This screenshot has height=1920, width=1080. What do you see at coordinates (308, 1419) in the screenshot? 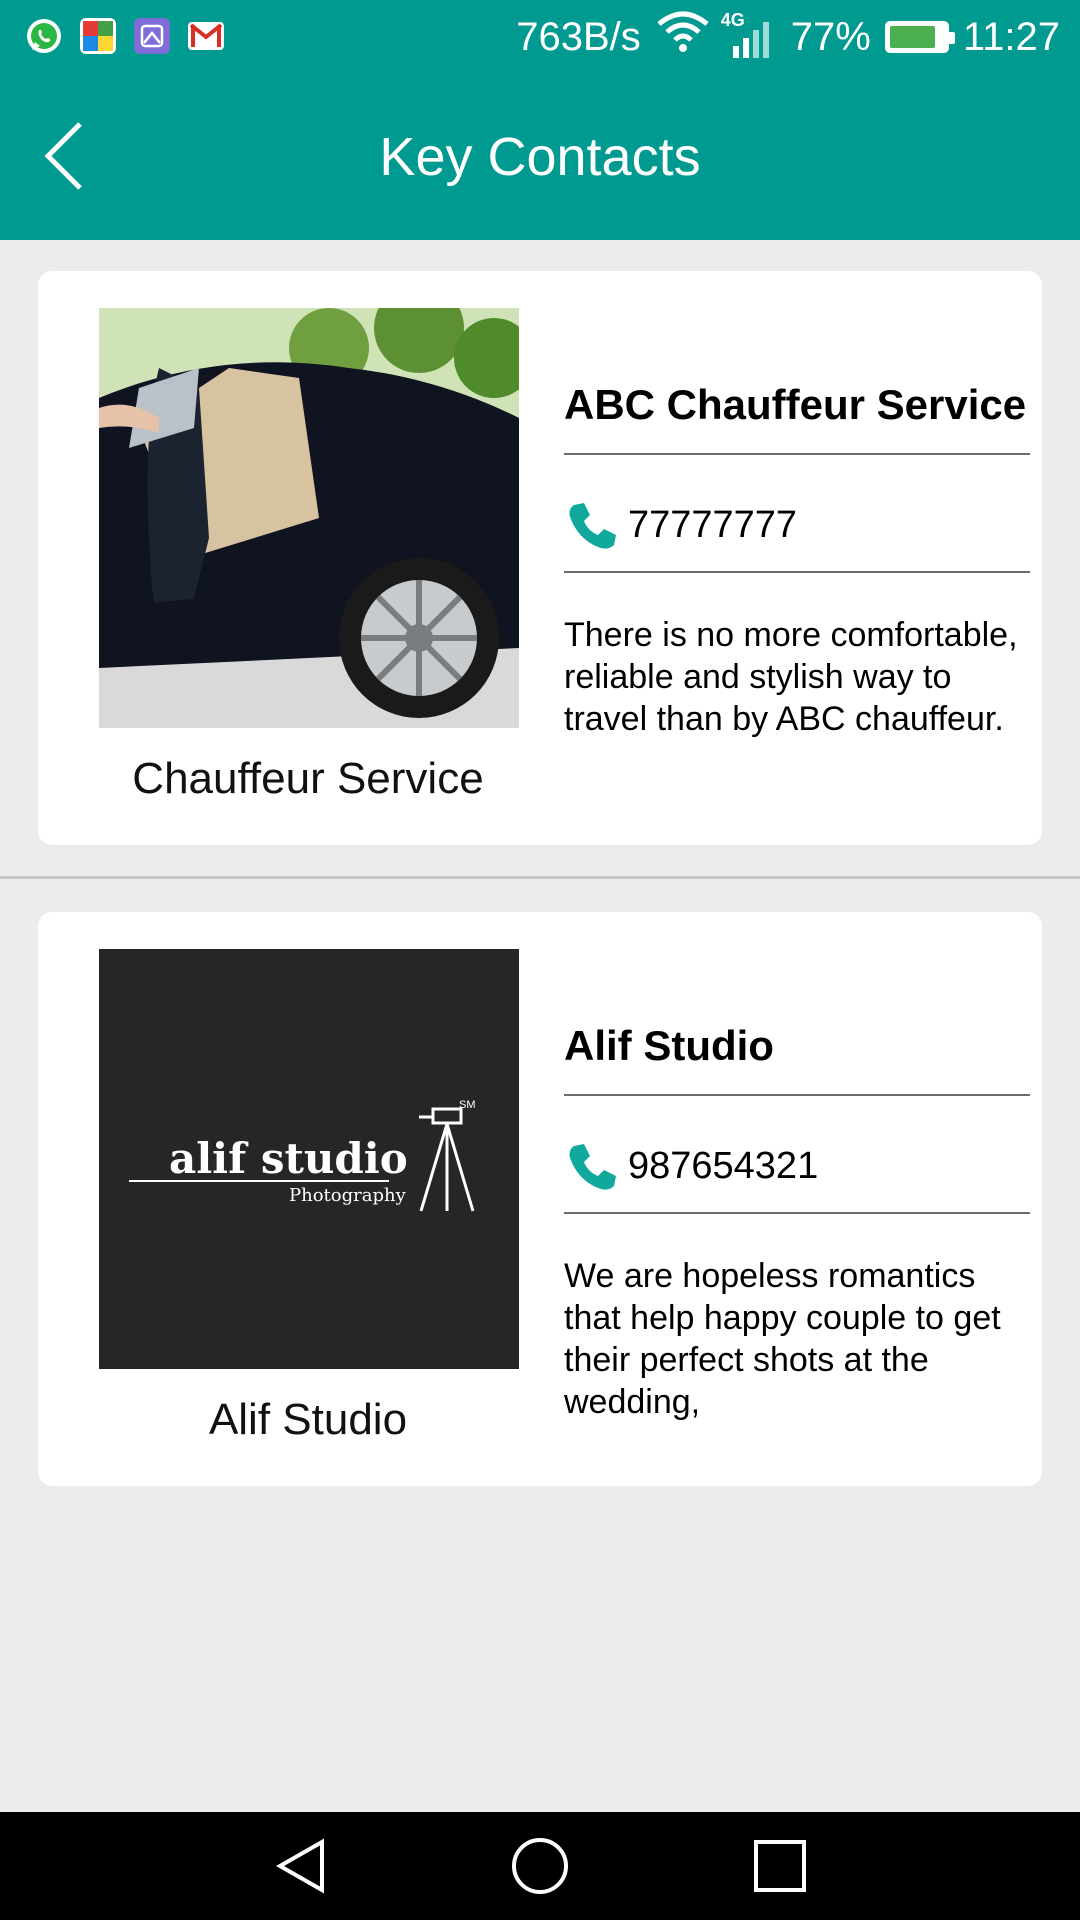
I see `image-caption: Alif Studio` at bounding box center [308, 1419].